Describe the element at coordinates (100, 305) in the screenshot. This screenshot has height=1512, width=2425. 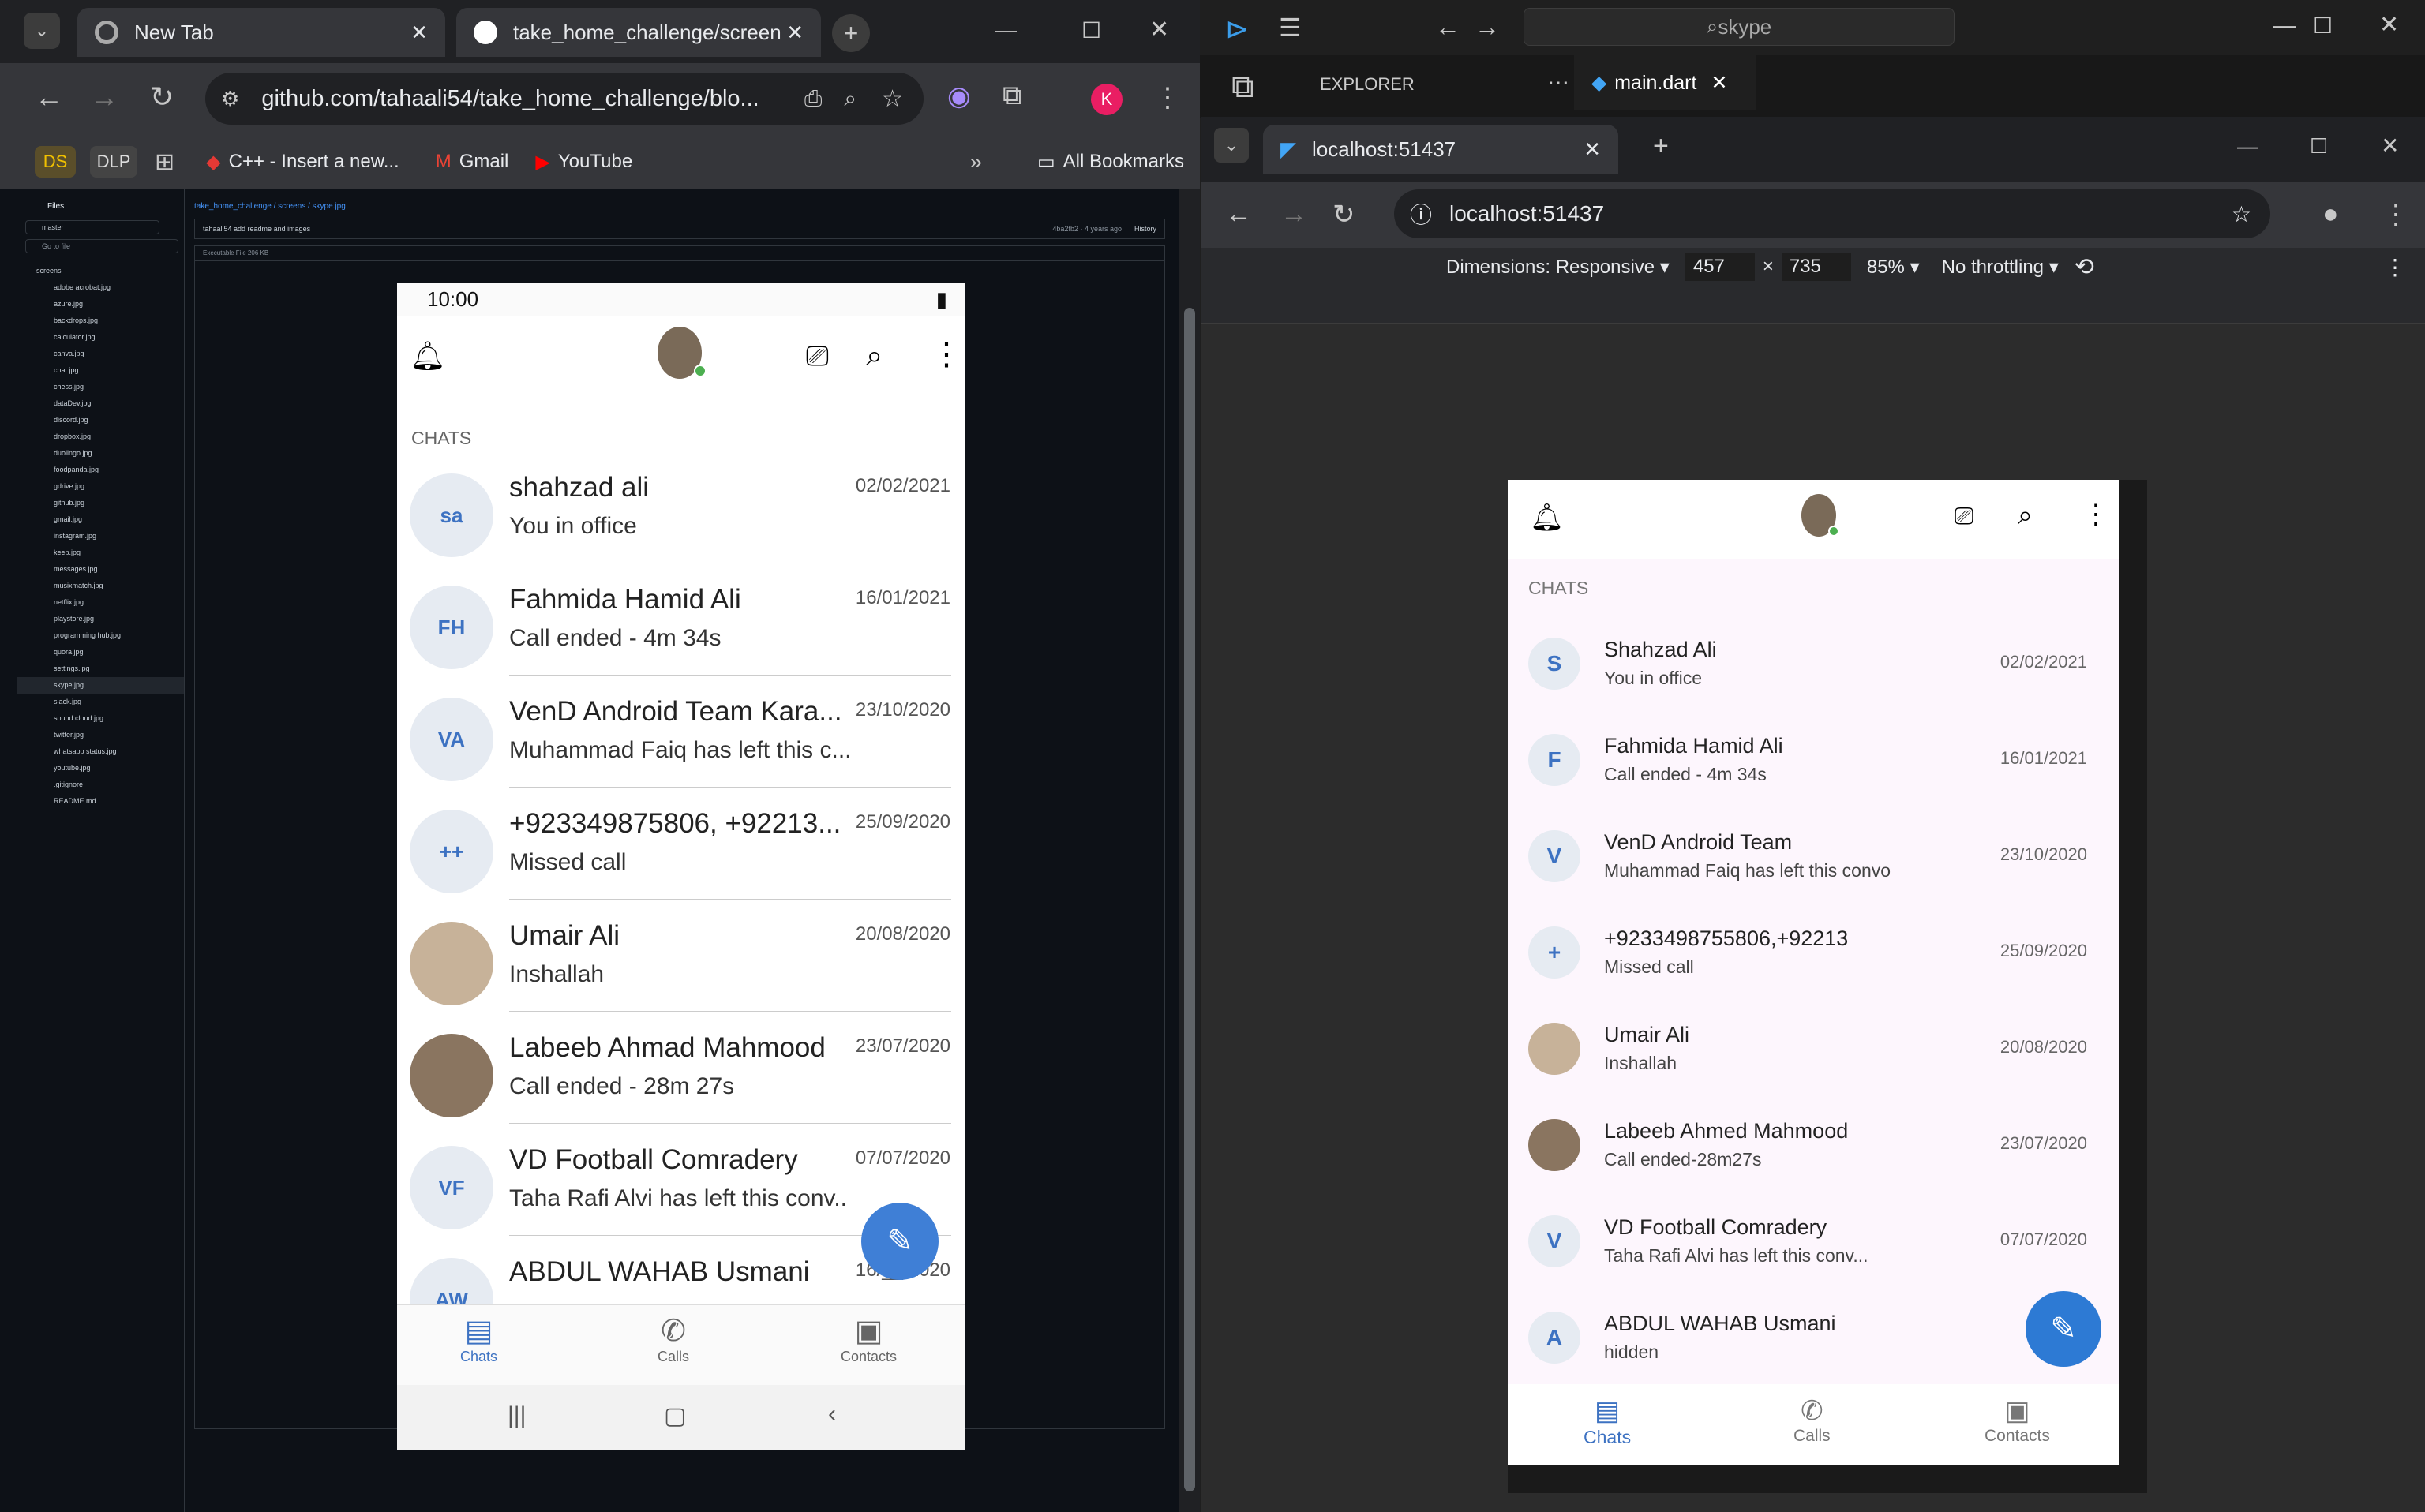
I see `file-item: azure.jpg` at that location.